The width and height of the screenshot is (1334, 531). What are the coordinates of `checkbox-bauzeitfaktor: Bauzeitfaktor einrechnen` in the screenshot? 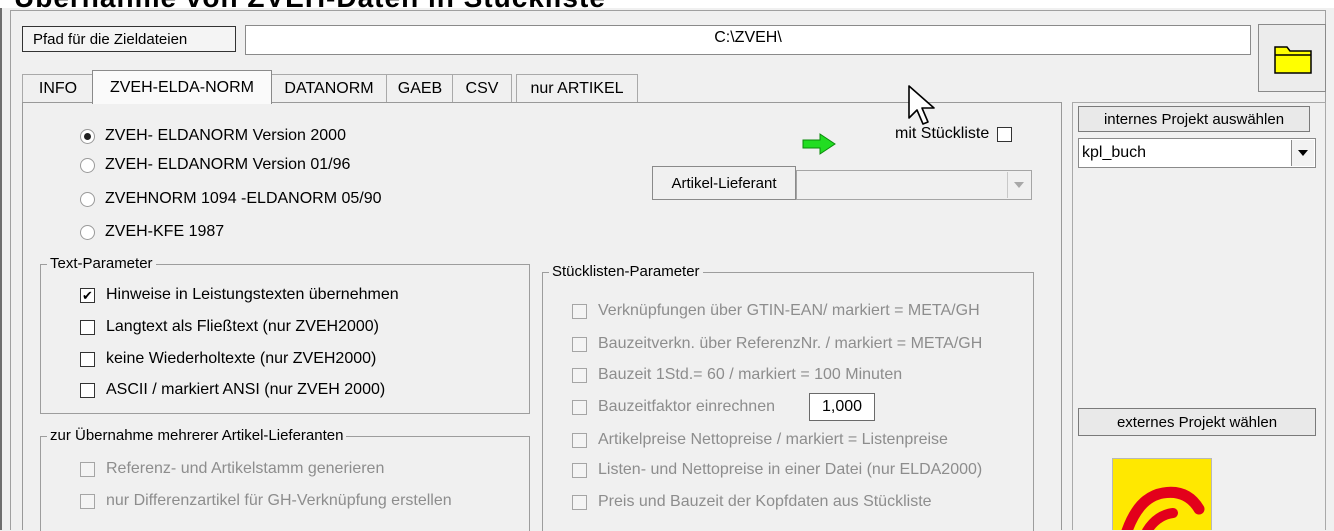 It's located at (673, 407).